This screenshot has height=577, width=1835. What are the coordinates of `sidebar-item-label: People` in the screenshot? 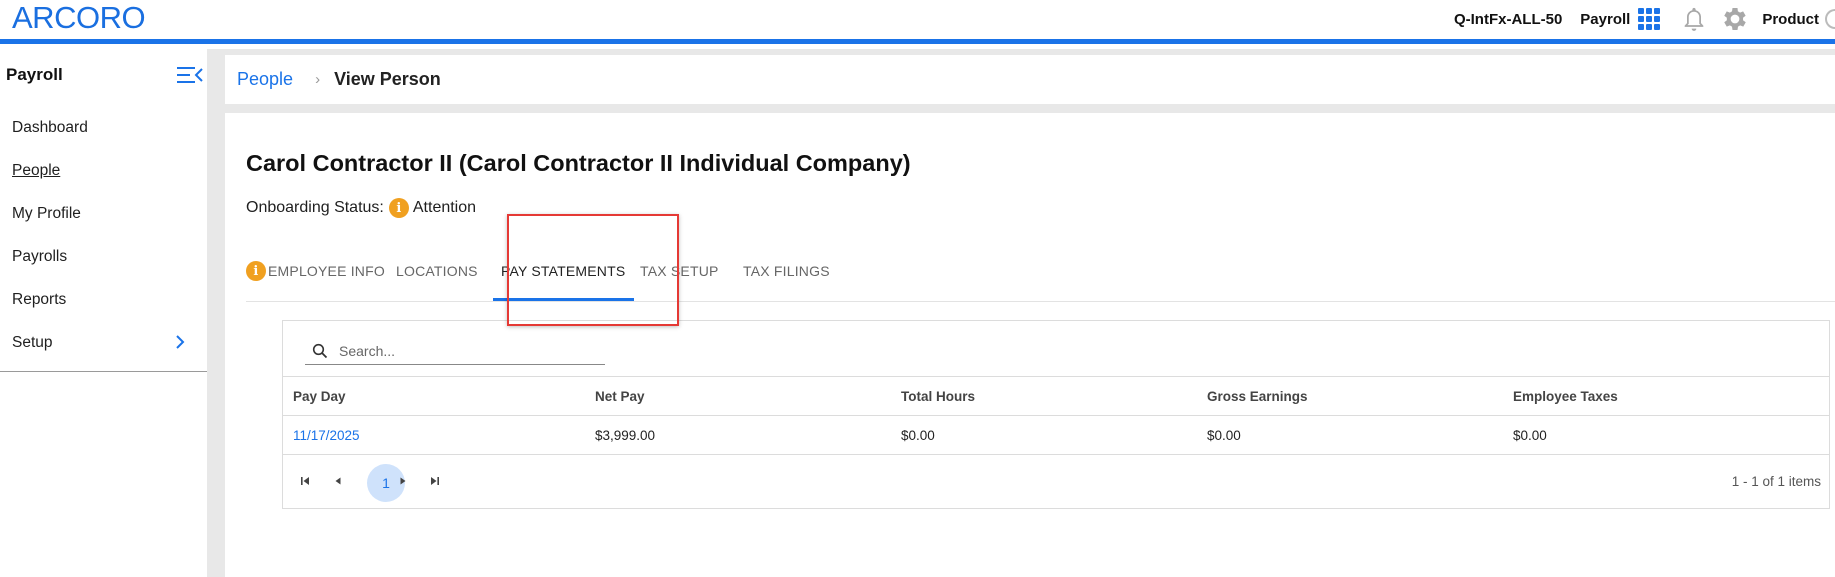 It's located at (36, 170).